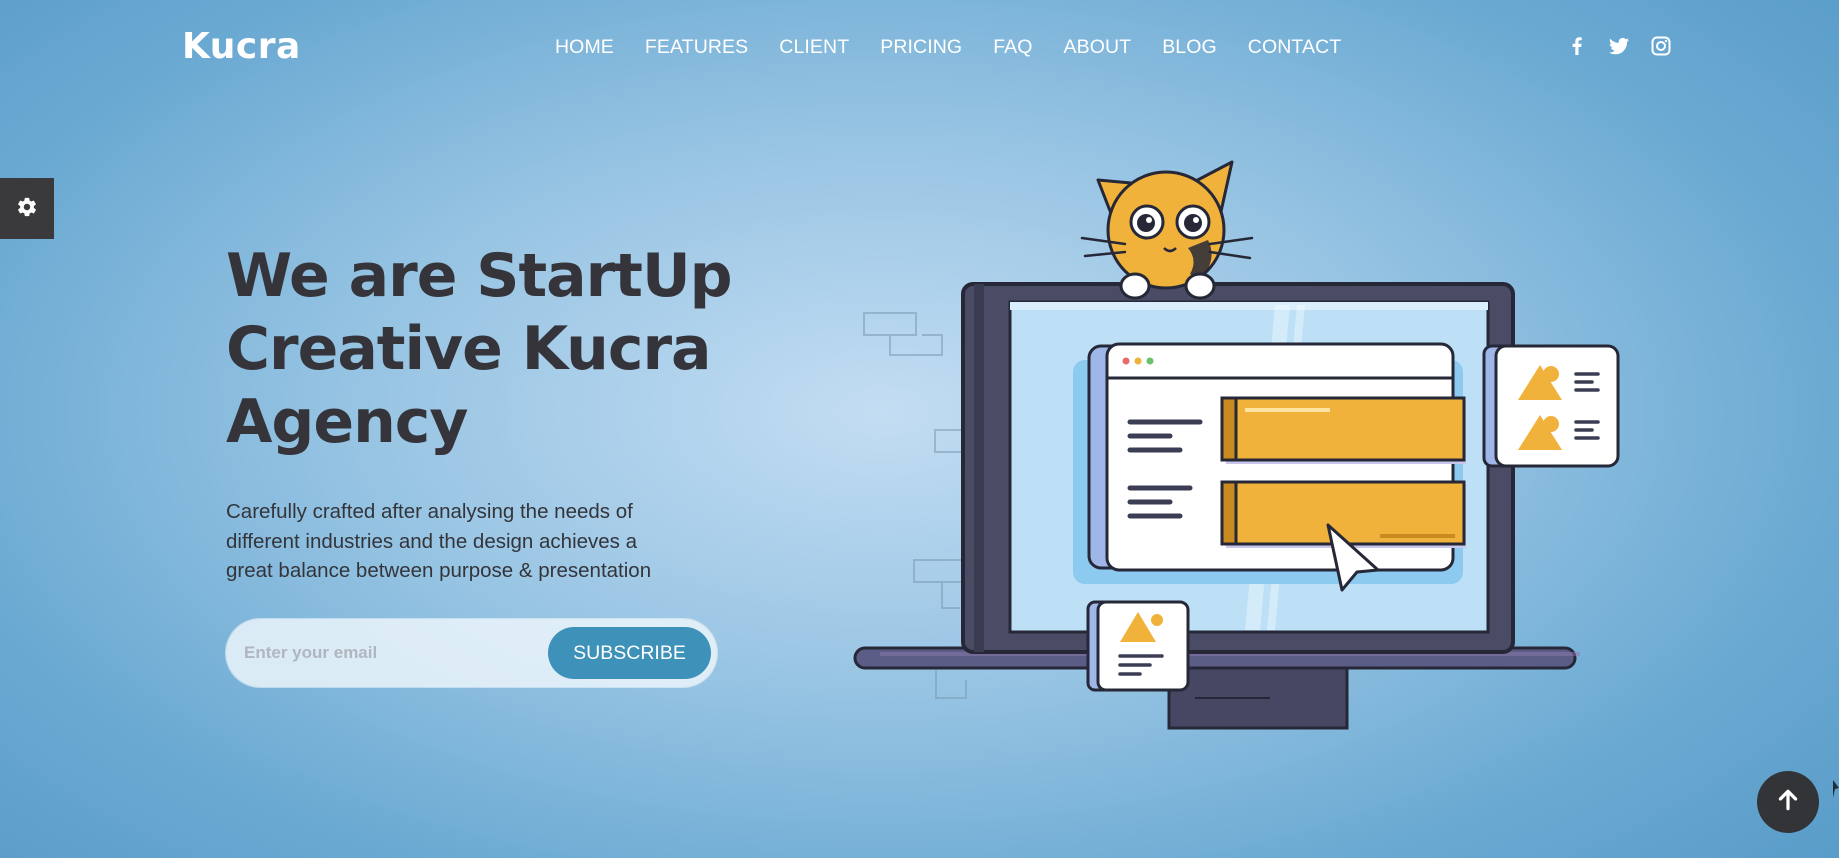 The image size is (1839, 858). I want to click on nav-blog: BLOG, so click(1189, 47).